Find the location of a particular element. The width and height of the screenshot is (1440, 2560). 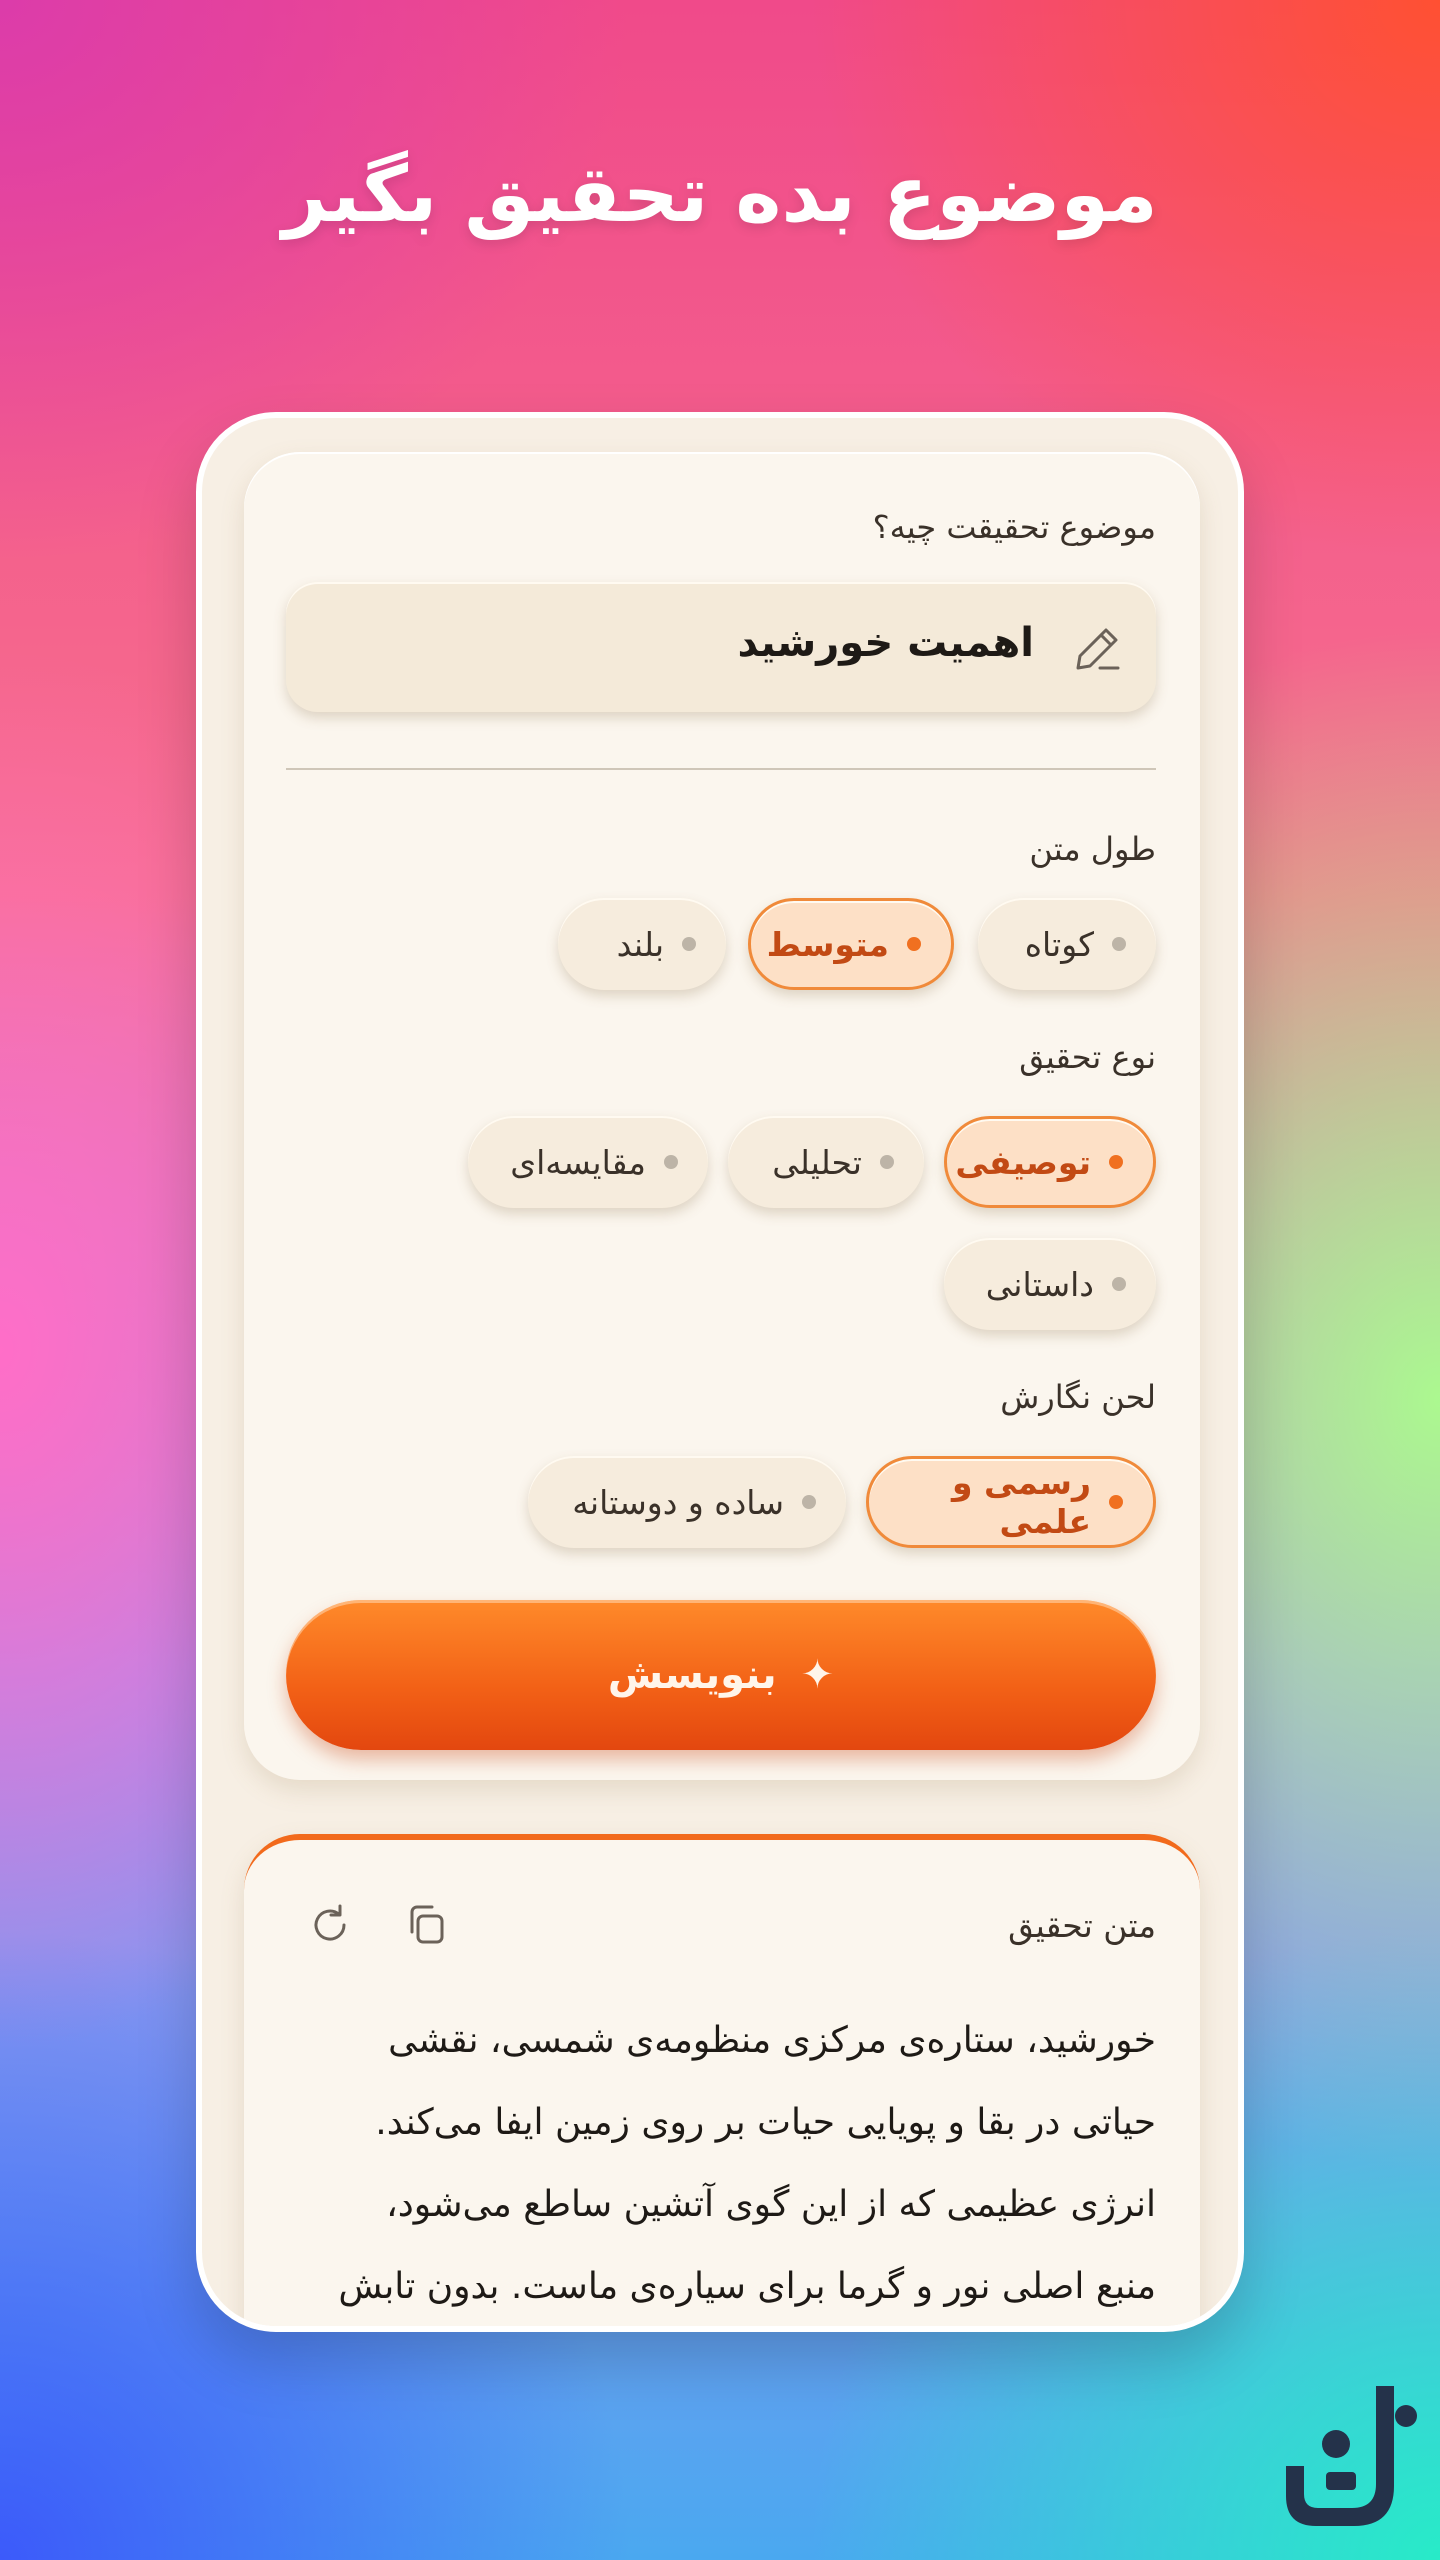

chip-tone-formal: رسمی و علمی is located at coordinates (1011, 1502).